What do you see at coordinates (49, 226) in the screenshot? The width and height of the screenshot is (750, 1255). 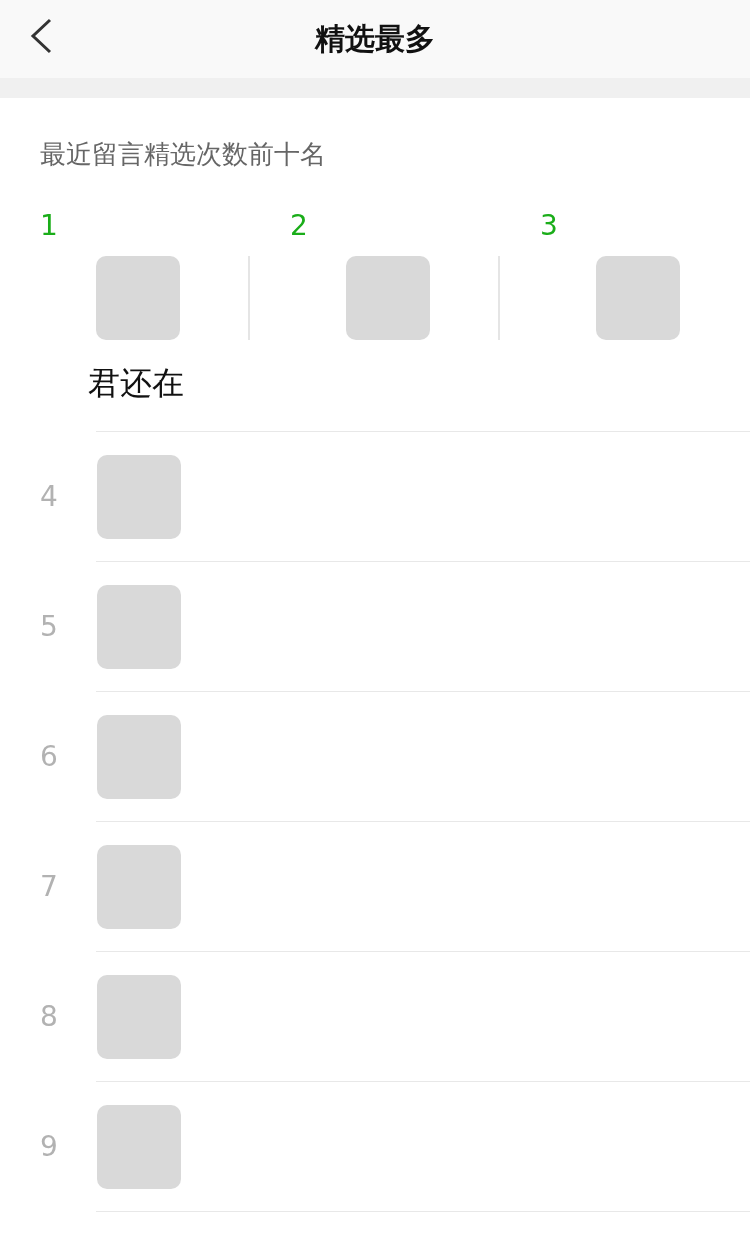 I see `rank-number: 1` at bounding box center [49, 226].